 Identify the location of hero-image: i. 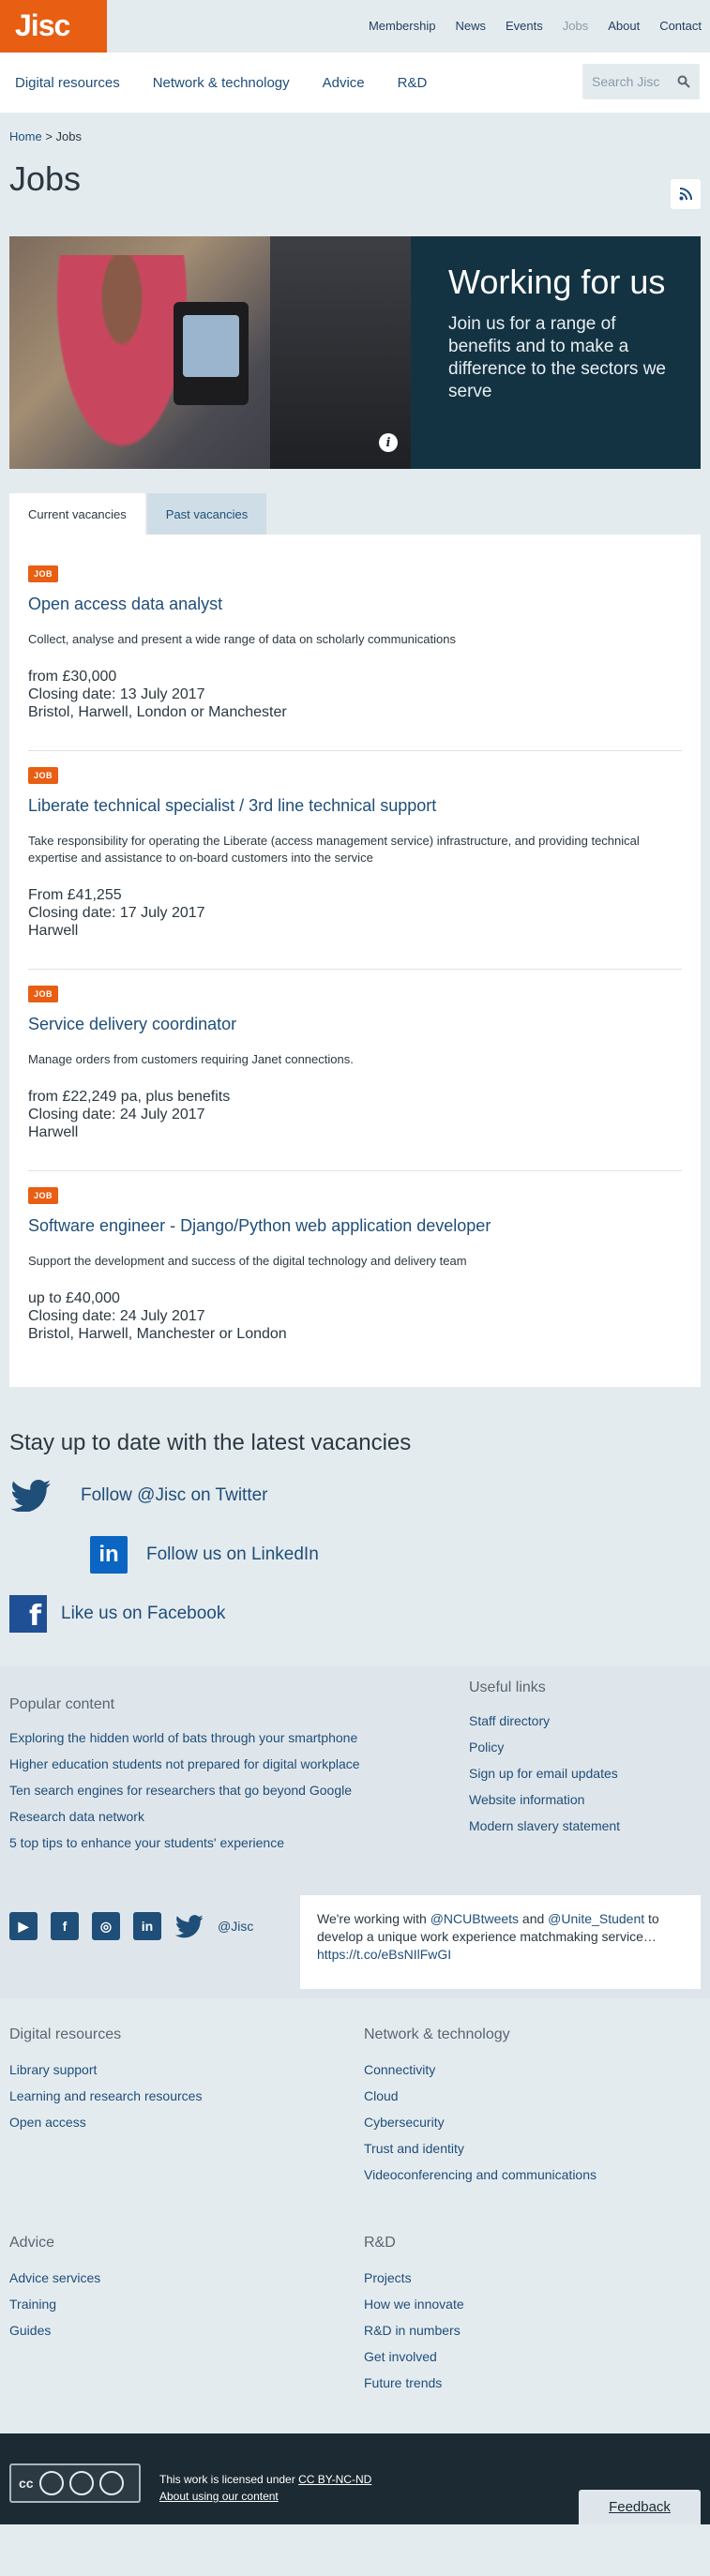
(210, 352).